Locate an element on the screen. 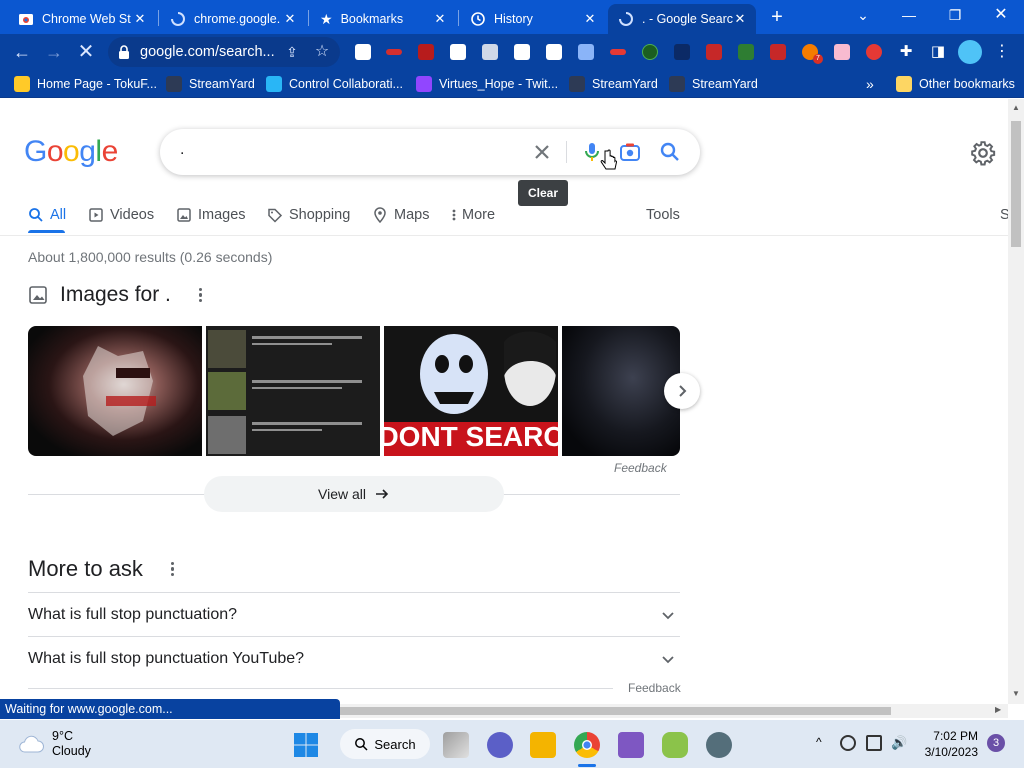 This screenshot has height=768, width=1024. tab-search-chevron-icon: ⌄ is located at coordinates (863, 15).